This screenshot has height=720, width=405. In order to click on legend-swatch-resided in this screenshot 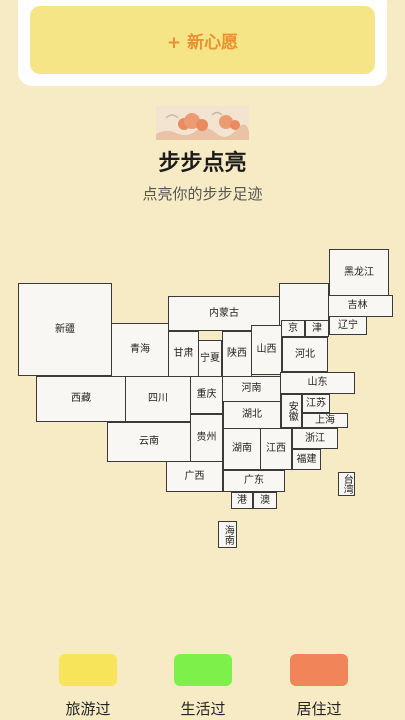, I will do `click(319, 670)`.